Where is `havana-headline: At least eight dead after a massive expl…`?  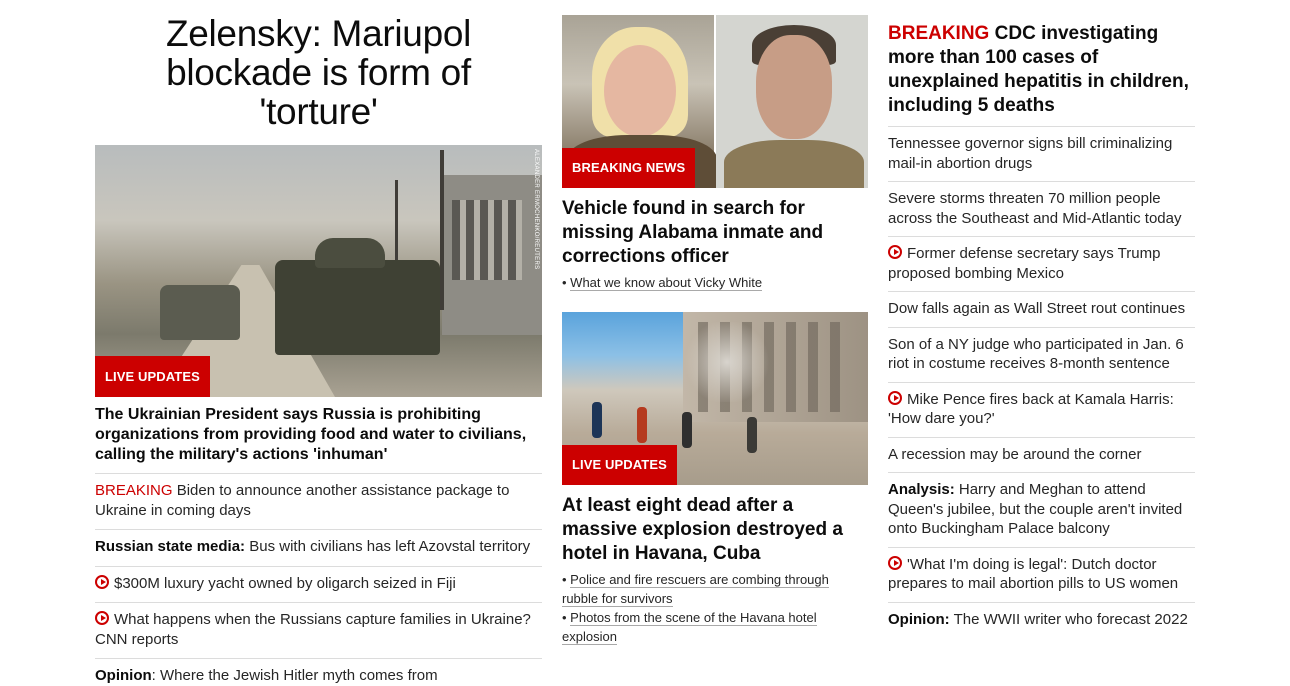 havana-headline: At least eight dead after a massive expl… is located at coordinates (715, 530).